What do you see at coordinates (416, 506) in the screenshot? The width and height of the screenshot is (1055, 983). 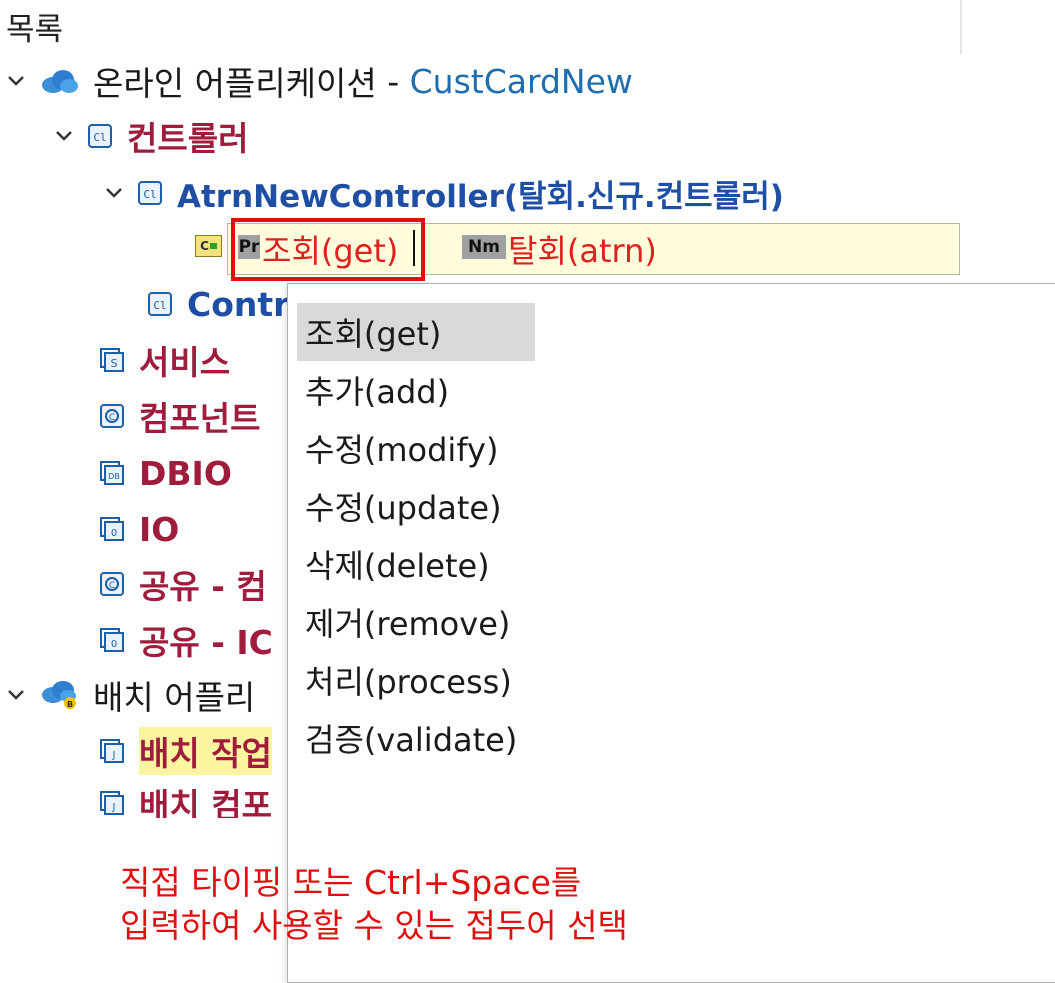 I see `dropdown-item: 수정(update)` at bounding box center [416, 506].